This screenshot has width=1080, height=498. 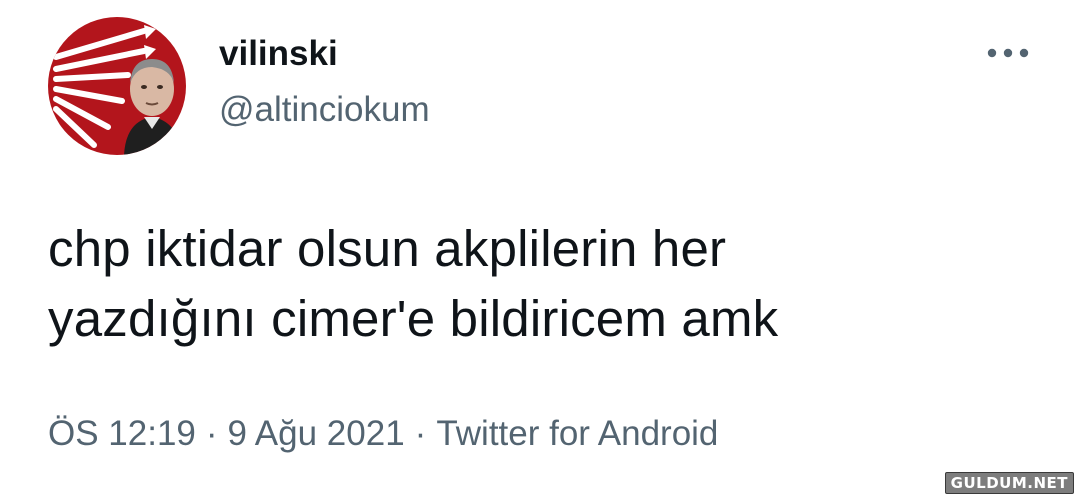 I want to click on avatar-image, so click(x=117, y=86).